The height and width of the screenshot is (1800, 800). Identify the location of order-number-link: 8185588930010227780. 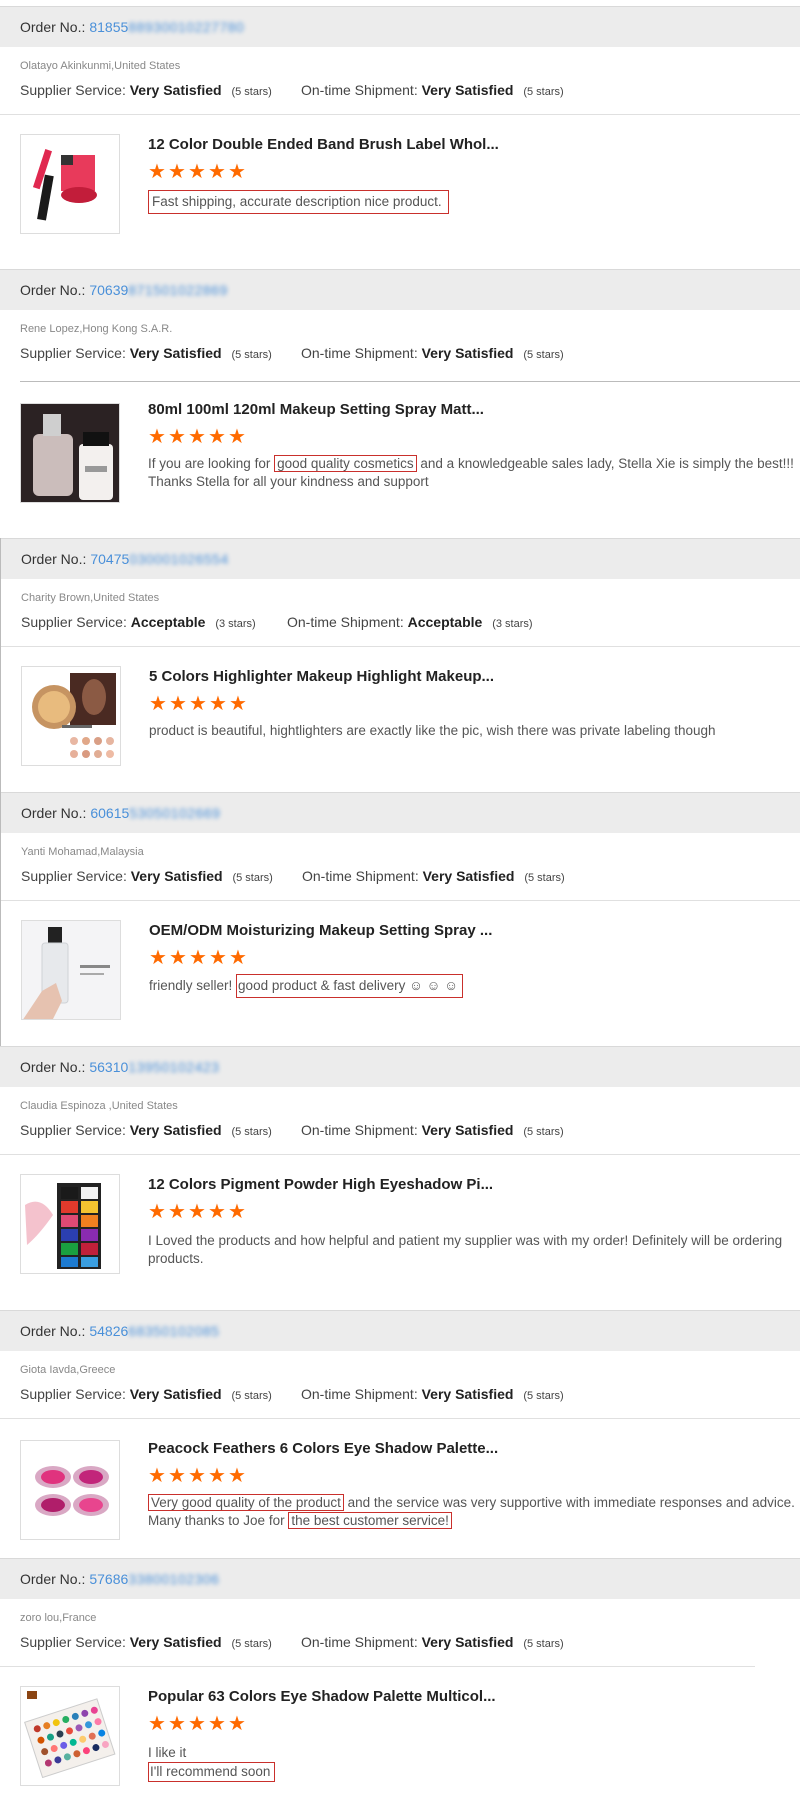
(166, 27).